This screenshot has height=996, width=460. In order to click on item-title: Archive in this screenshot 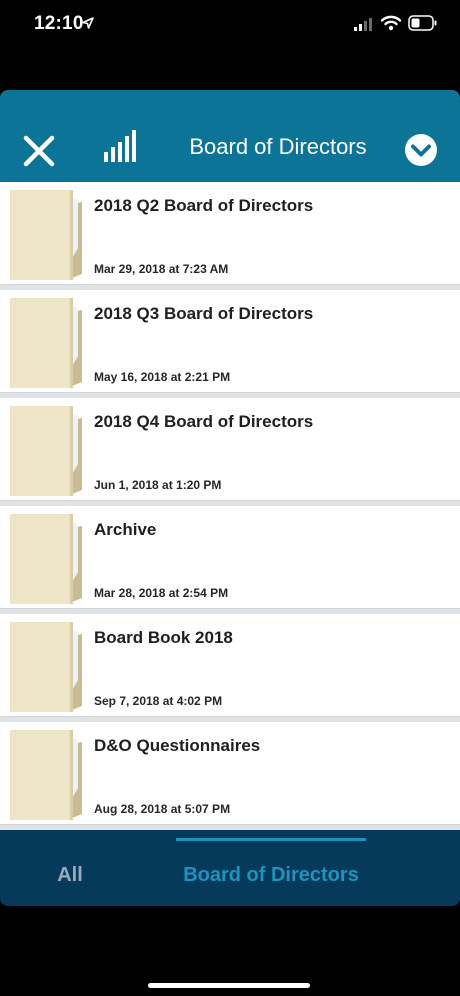, I will do `click(125, 529)`.